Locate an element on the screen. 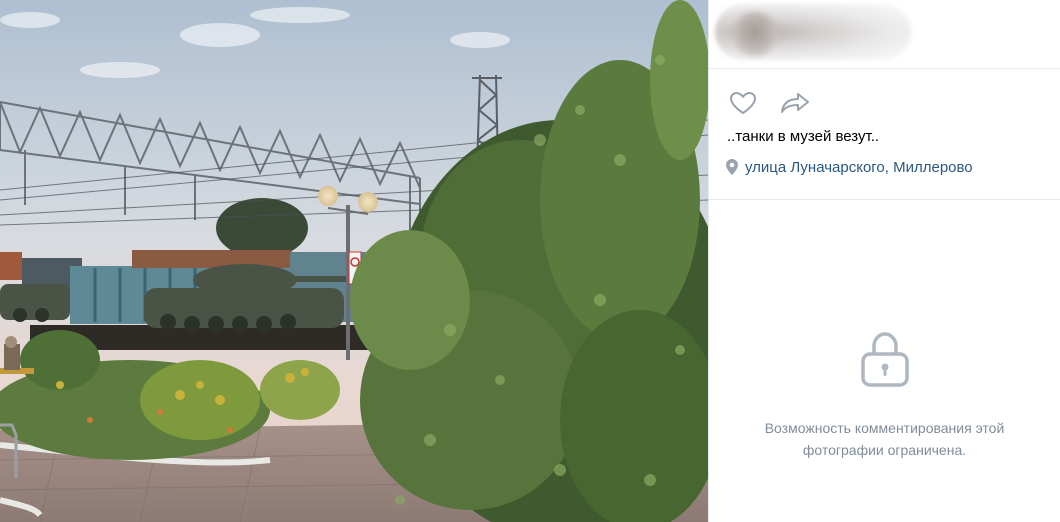 This screenshot has width=1060, height=522. location-link: улица Луначарского, Миллерово is located at coordinates (849, 167).